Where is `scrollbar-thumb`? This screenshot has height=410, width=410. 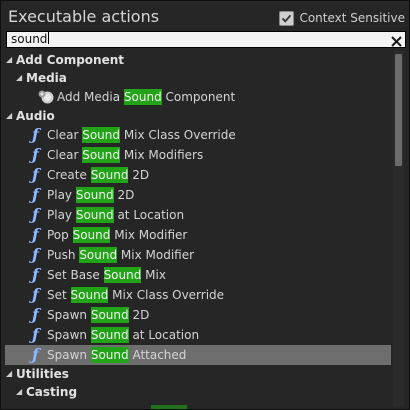
scrollbar-thumb is located at coordinates (398, 110).